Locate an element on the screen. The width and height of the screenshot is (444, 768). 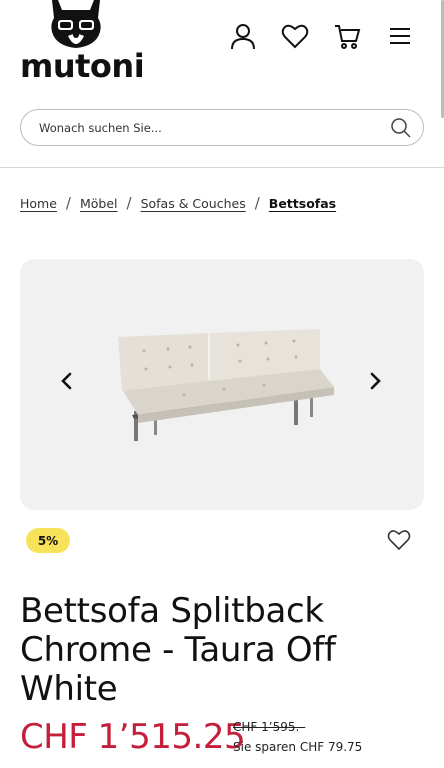
cart-icon is located at coordinates (348, 37).